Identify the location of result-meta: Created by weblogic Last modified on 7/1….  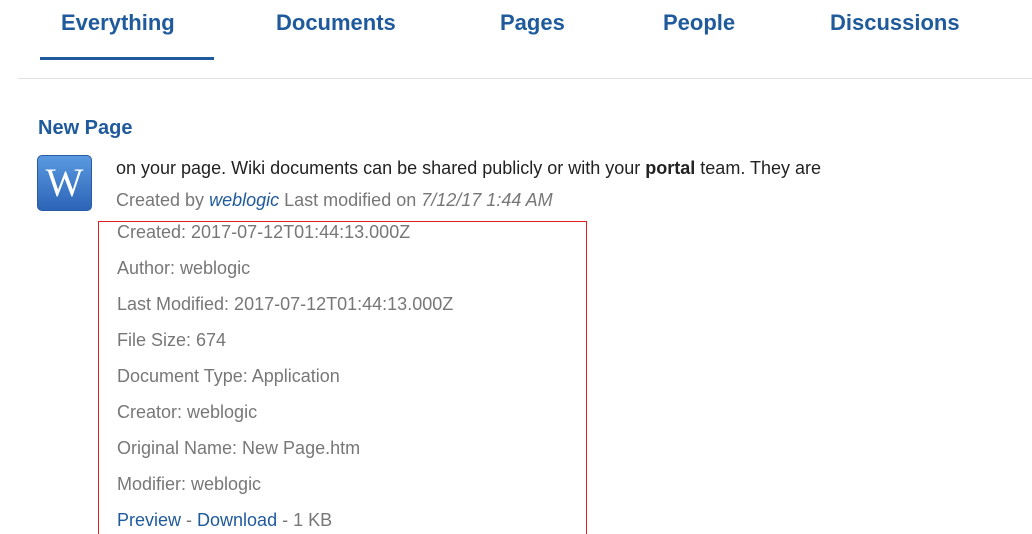
(334, 200).